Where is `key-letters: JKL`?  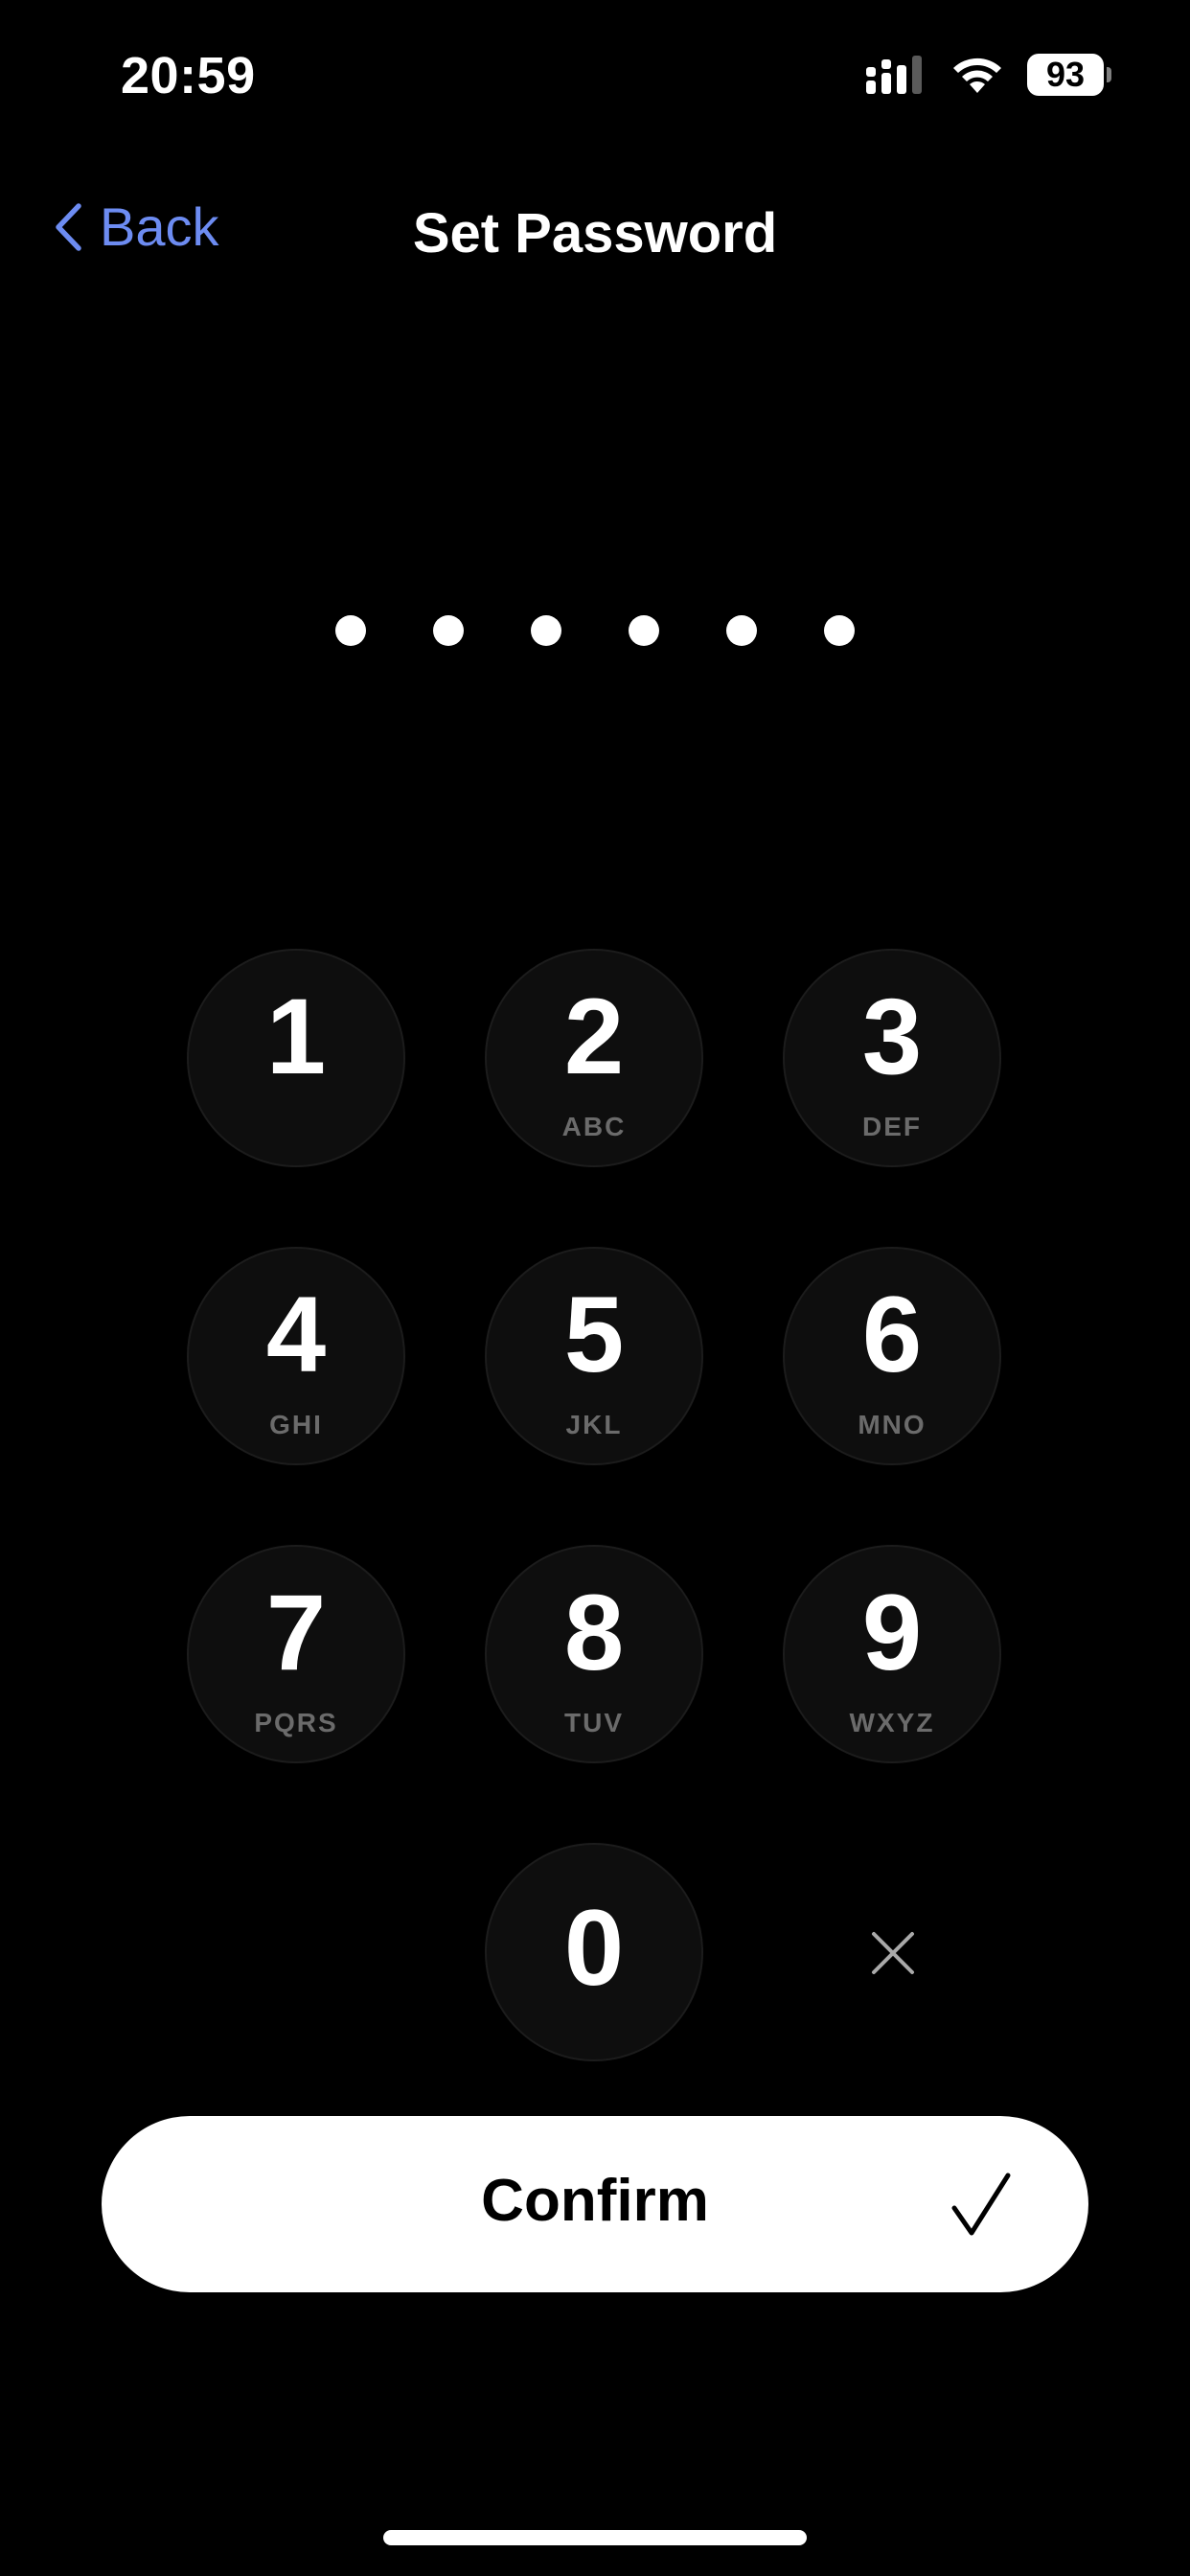 key-letters: JKL is located at coordinates (594, 1424).